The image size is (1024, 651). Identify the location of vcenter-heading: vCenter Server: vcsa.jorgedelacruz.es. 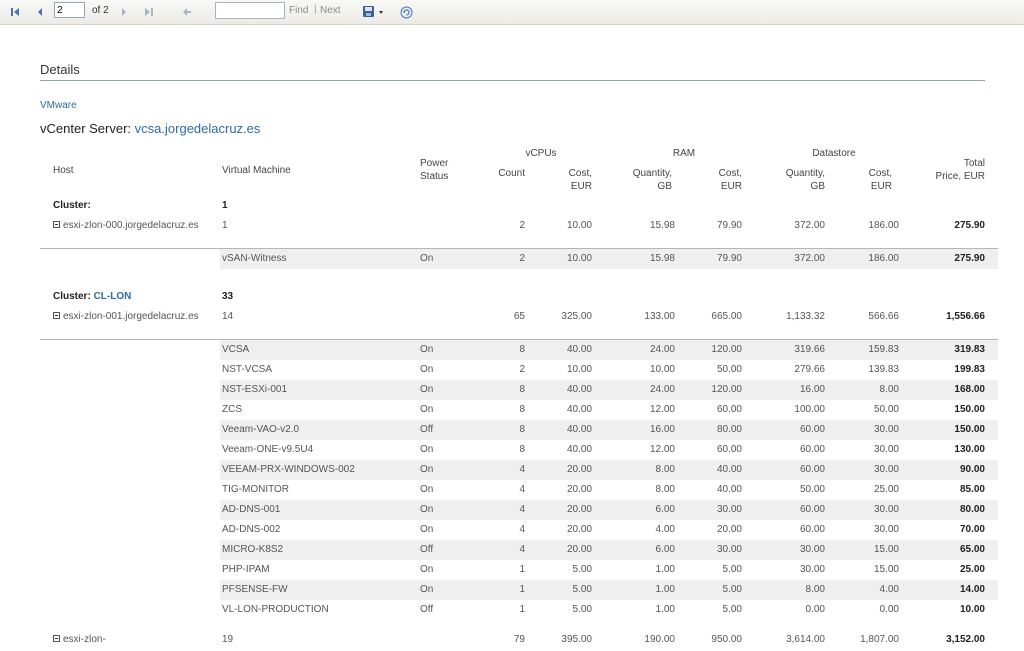
(150, 128).